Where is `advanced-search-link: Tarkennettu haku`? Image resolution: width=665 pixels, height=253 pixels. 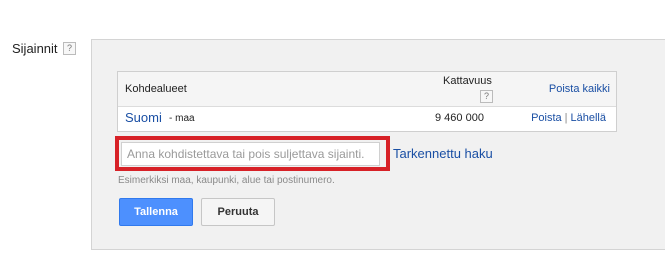
advanced-search-link: Tarkennettu haku is located at coordinates (443, 153).